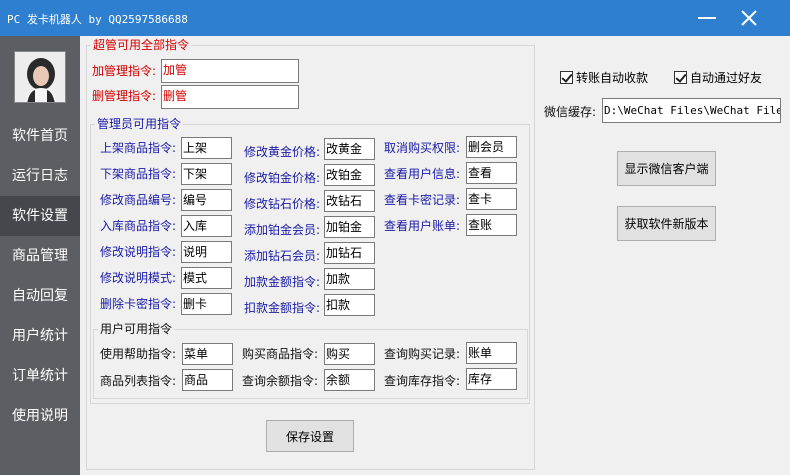 This screenshot has height=475, width=790. What do you see at coordinates (666, 223) in the screenshot?
I see `get-new-version-button: 获取软件新版本` at bounding box center [666, 223].